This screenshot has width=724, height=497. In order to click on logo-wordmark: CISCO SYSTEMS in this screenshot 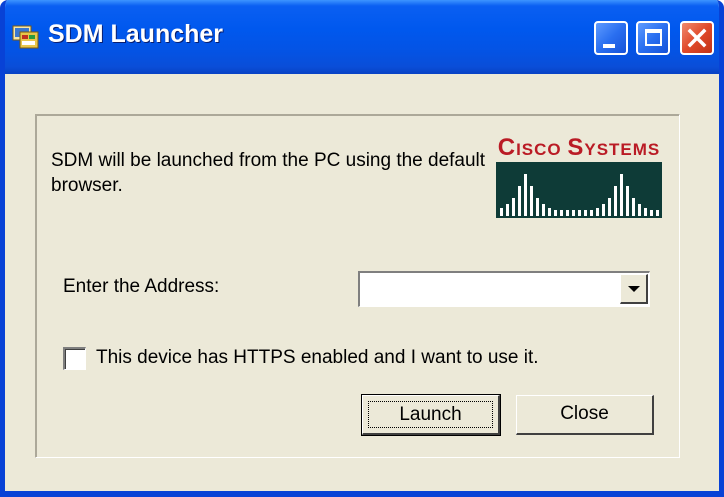, I will do `click(579, 147)`.